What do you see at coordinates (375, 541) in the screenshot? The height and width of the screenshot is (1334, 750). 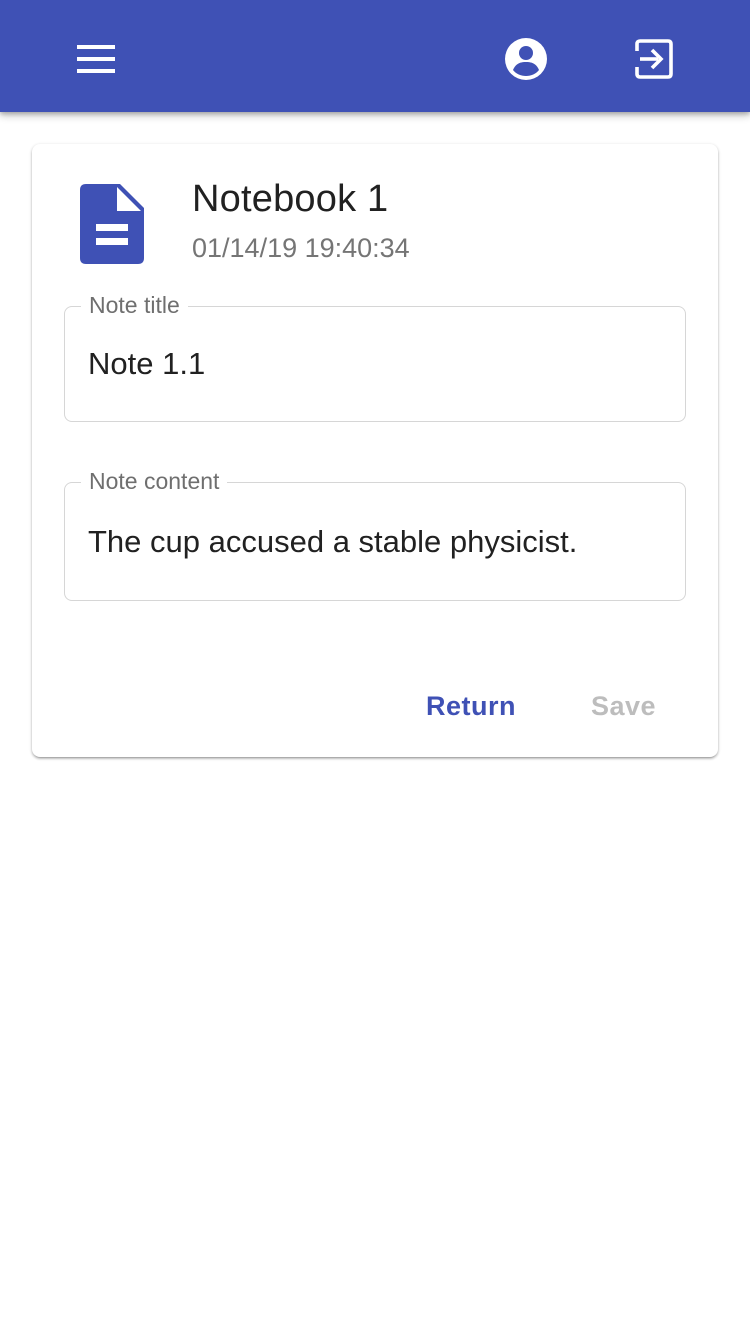 I see `note-content-input: The cup accused a stable physicist.` at bounding box center [375, 541].